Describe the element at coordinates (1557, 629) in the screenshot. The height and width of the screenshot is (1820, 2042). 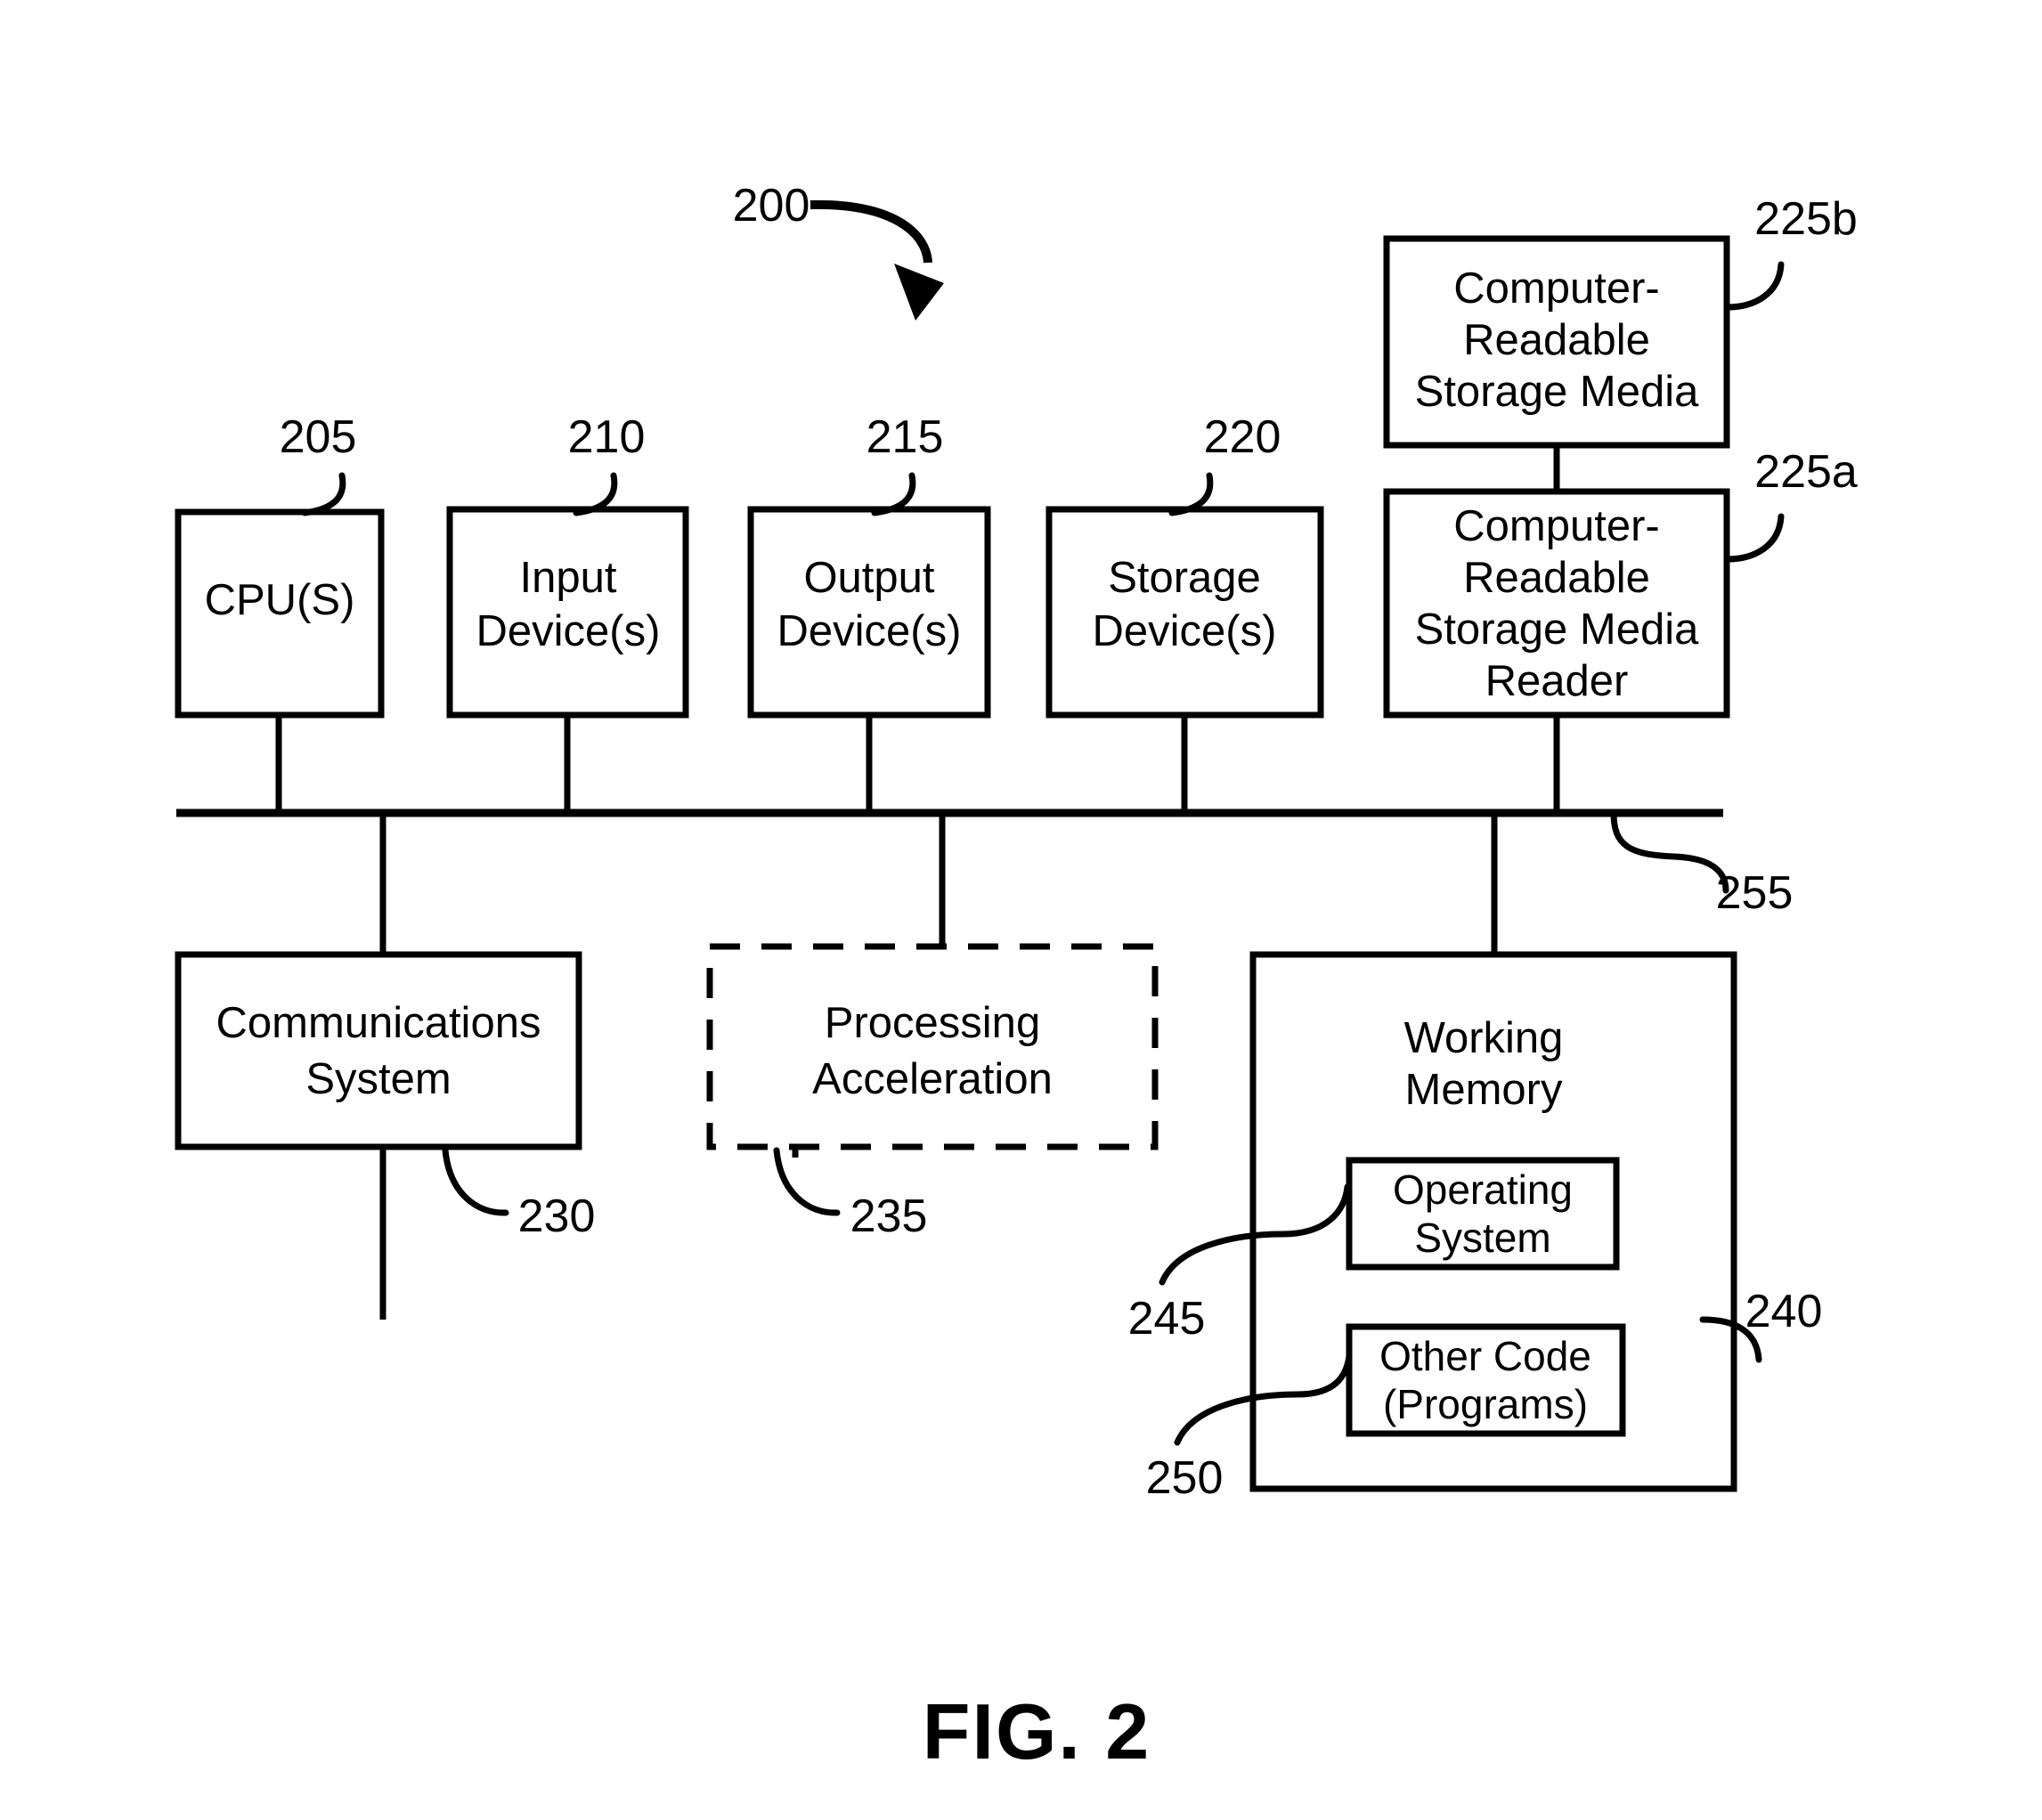
I see `reader-label-line3: Storage Media` at that location.